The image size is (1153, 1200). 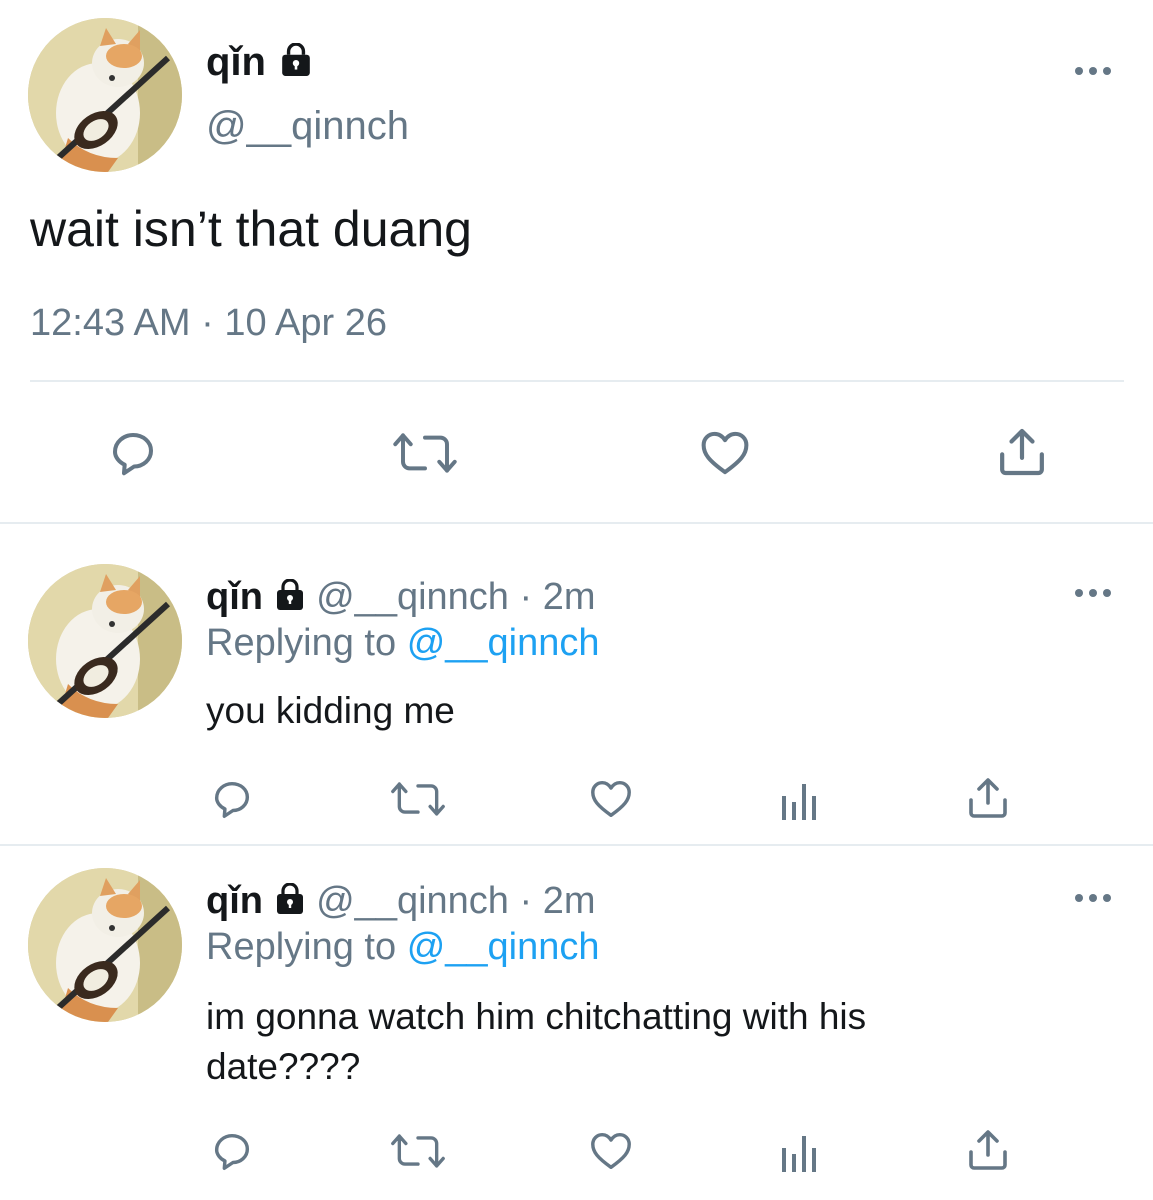 What do you see at coordinates (330, 710) in the screenshot?
I see `reply-text: you kidding me` at bounding box center [330, 710].